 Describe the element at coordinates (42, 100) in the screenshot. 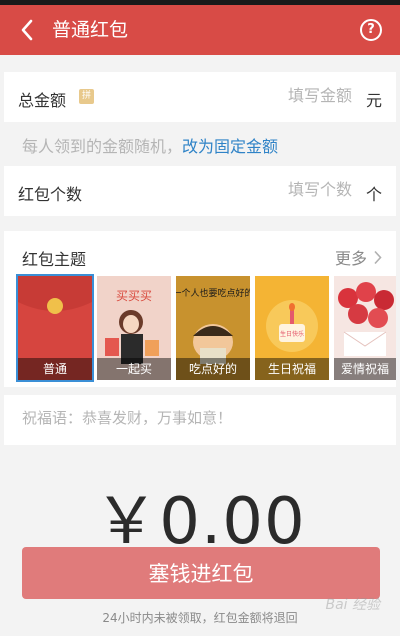

I see `total-amount-label: 总金额` at that location.